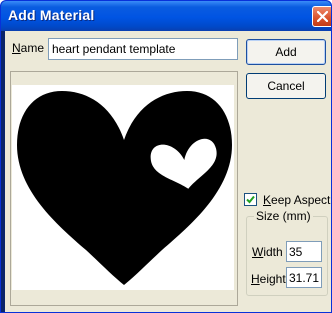 The width and height of the screenshot is (332, 313). Describe the element at coordinates (286, 86) in the screenshot. I see `cancel-button: Cancel` at that location.